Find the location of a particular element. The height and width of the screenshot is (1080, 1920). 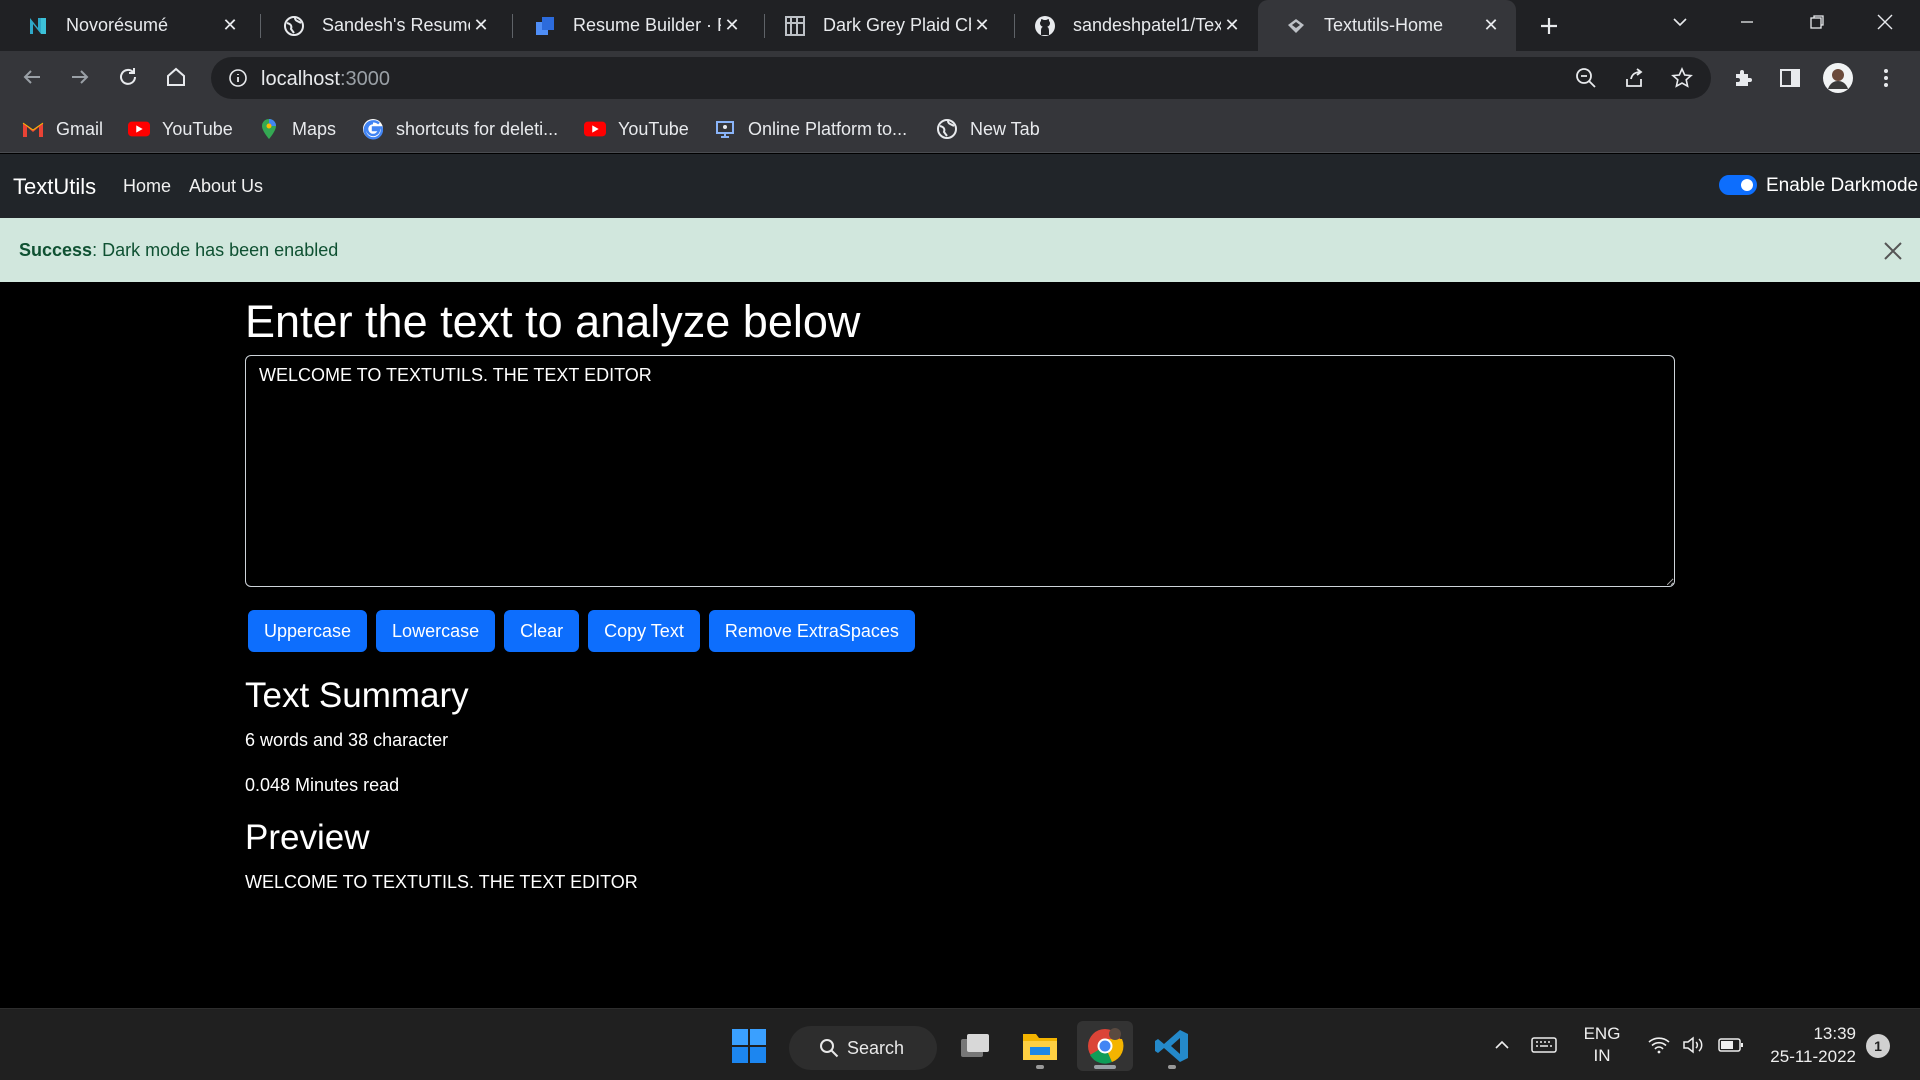

bookmark-gmail: Gmail is located at coordinates (62, 129).